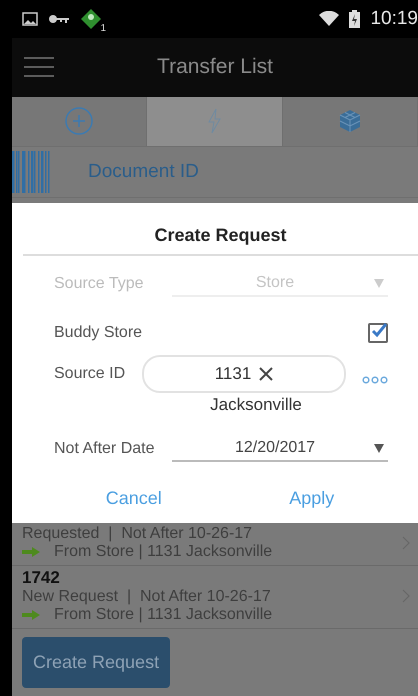  What do you see at coordinates (99, 283) in the screenshot?
I see `field-label: Source Type` at bounding box center [99, 283].